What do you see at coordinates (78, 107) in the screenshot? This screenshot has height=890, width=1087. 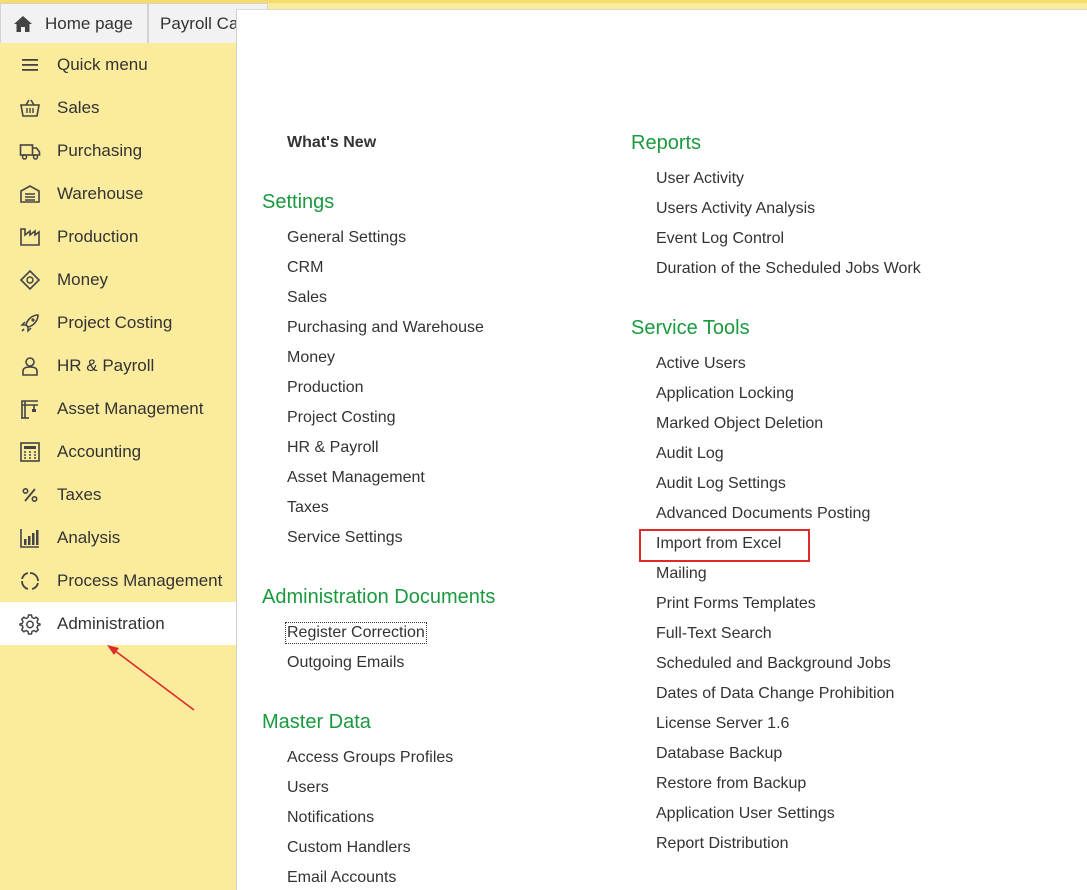 I see `sidebar-item-label: Sales` at bounding box center [78, 107].